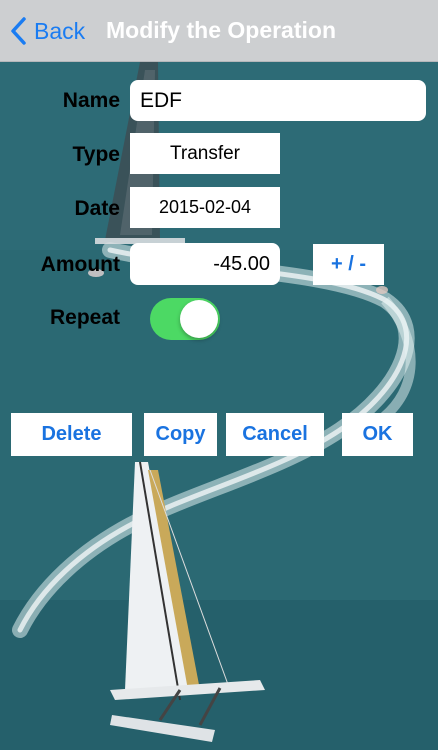 The width and height of the screenshot is (438, 750). I want to click on copy-button: Copy, so click(180, 434).